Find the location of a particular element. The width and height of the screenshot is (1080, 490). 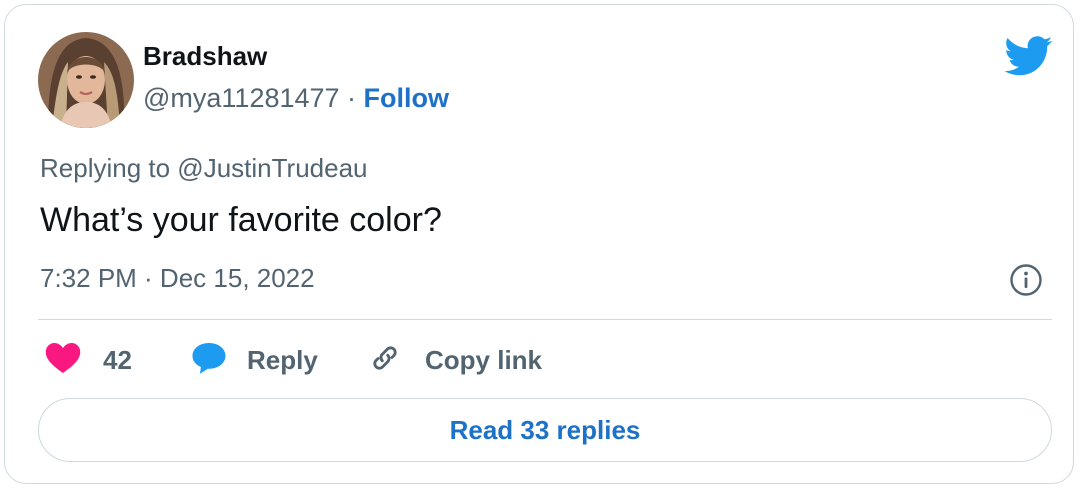

follow-button: Follow is located at coordinates (406, 98).